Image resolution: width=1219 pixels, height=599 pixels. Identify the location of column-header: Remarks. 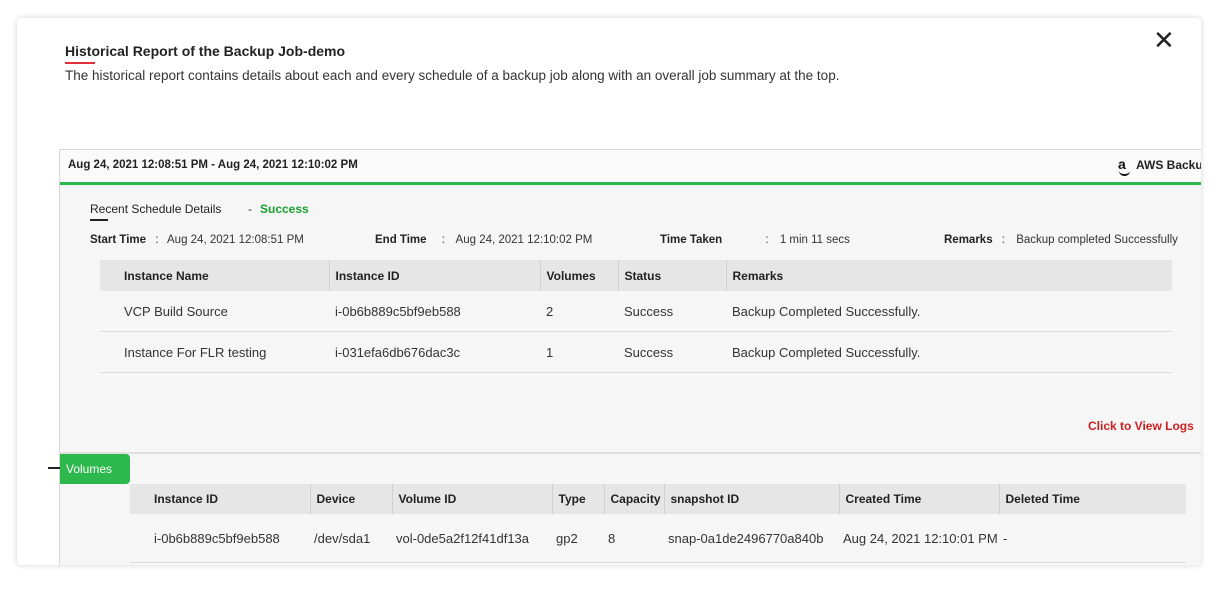
(948, 275).